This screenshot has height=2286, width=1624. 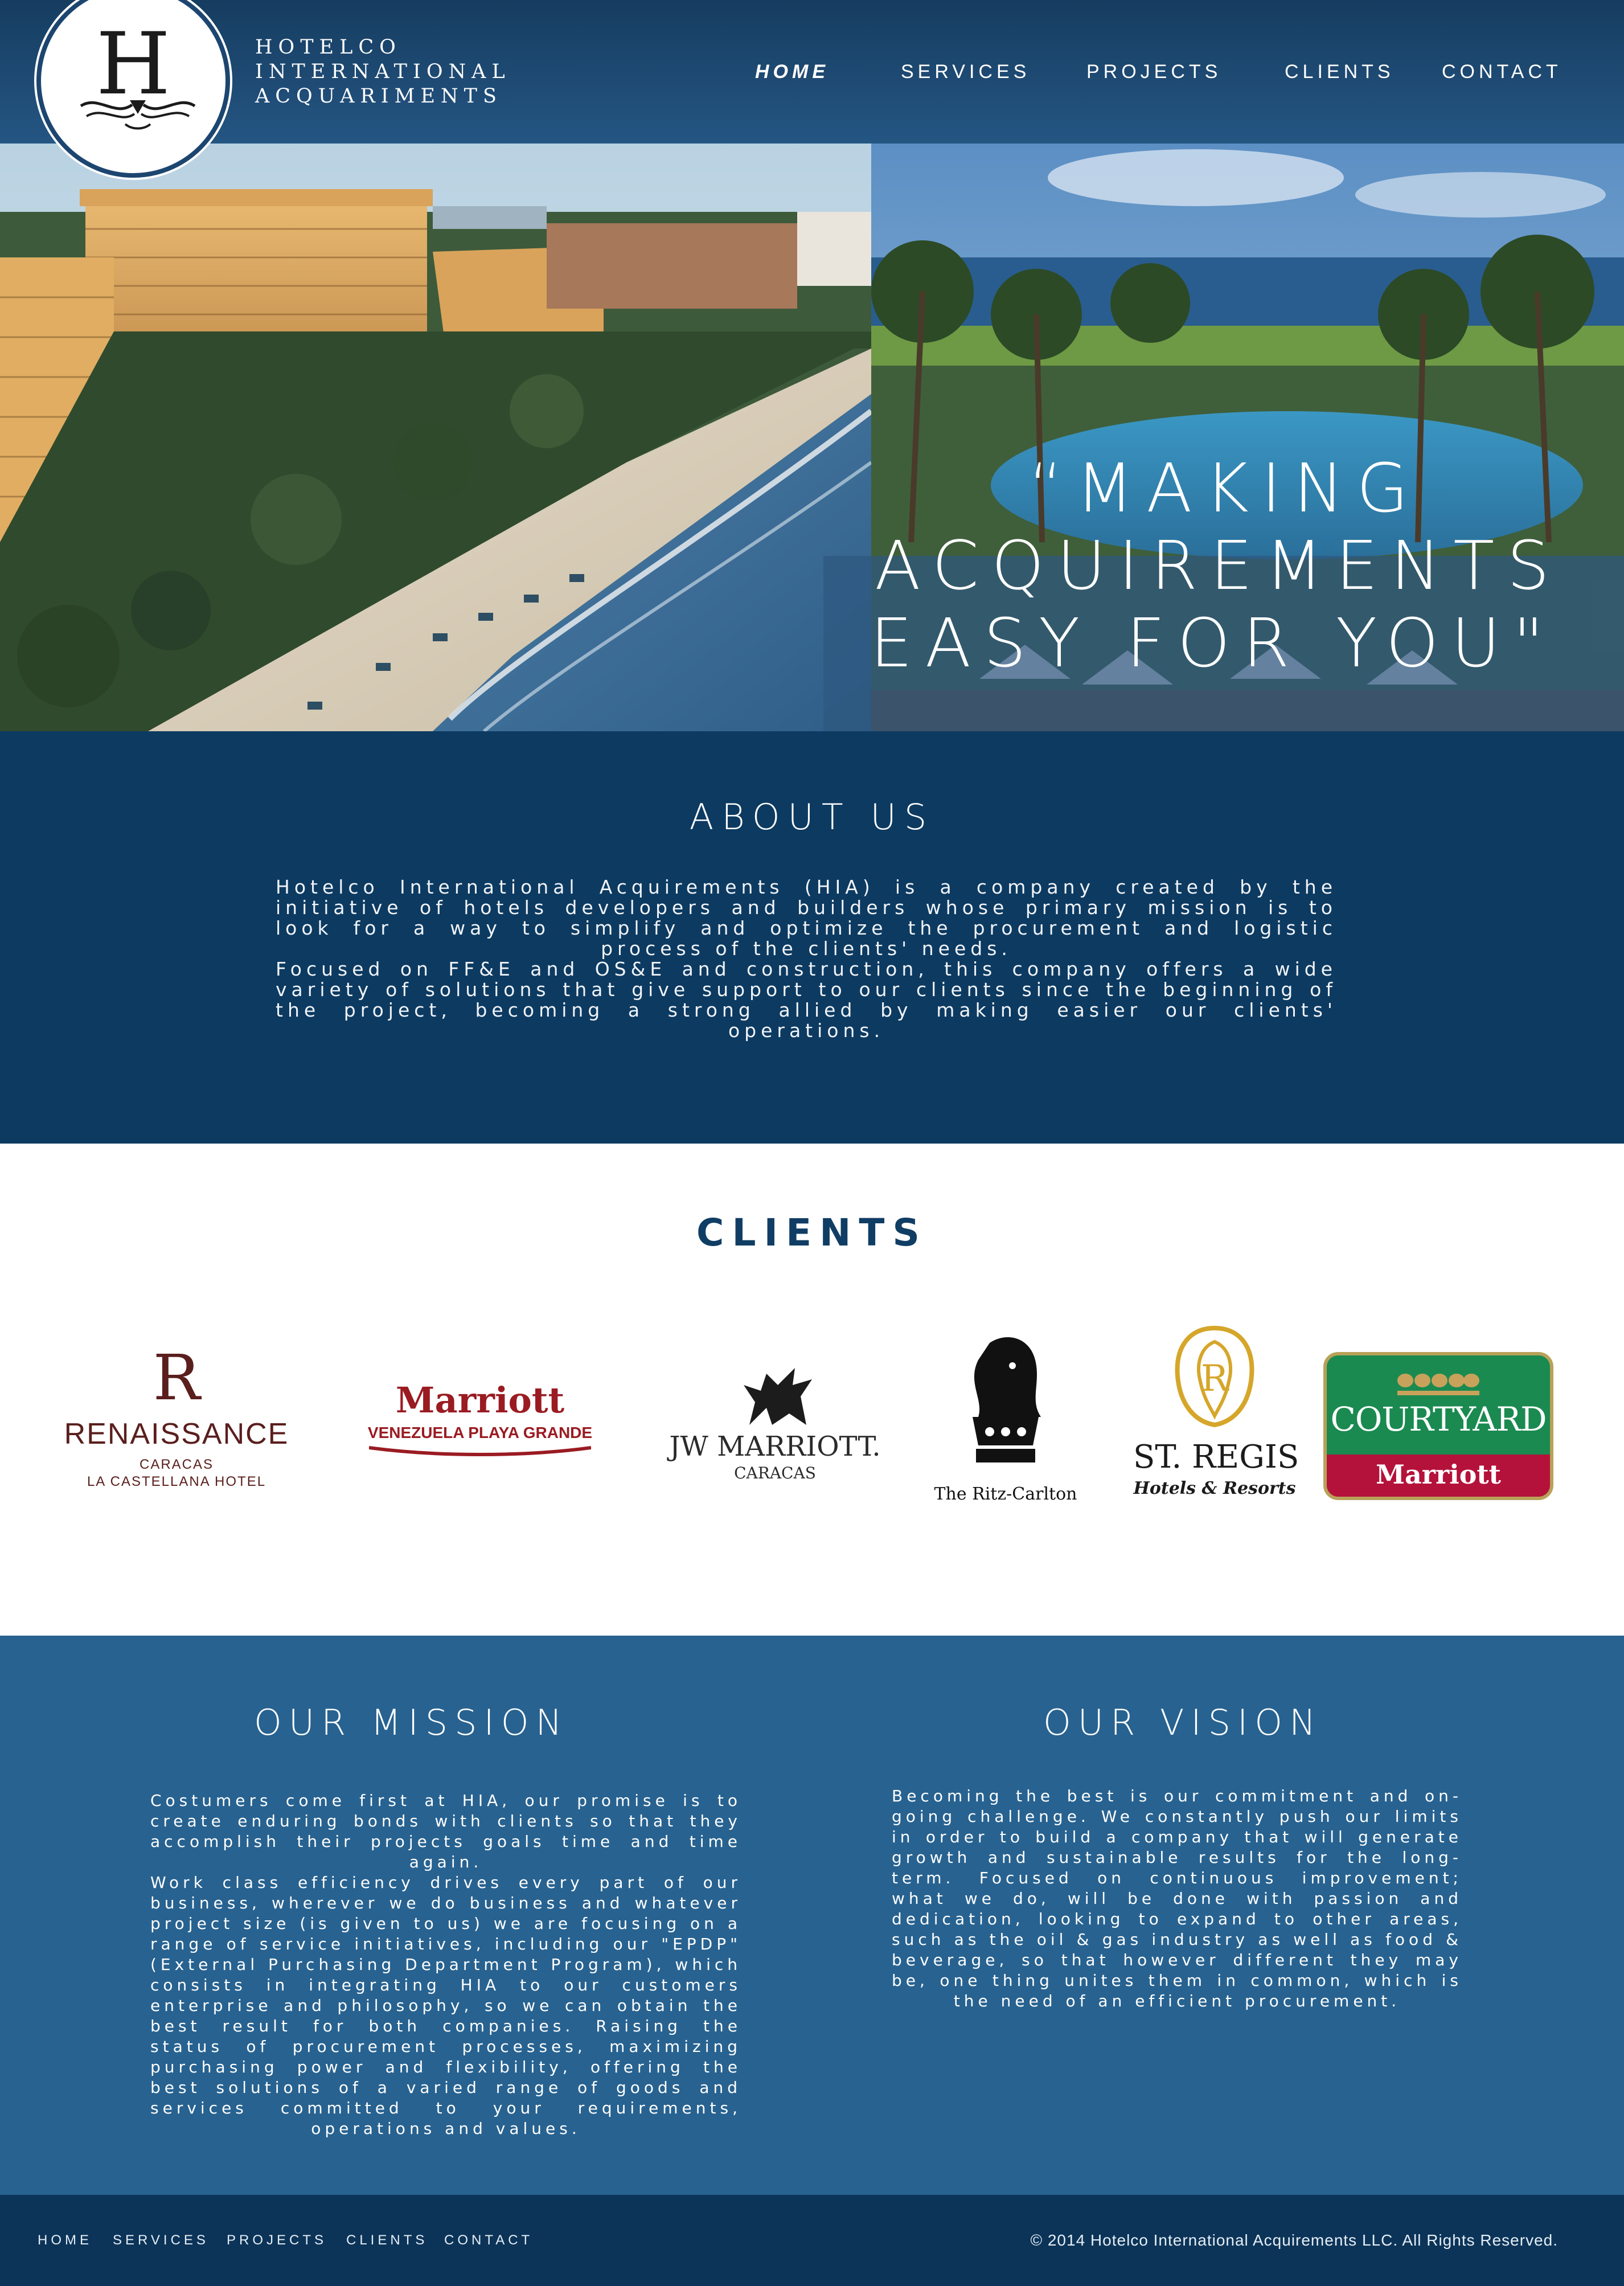 What do you see at coordinates (1007, 1399) in the screenshot?
I see `ritz-lion-crown-icon` at bounding box center [1007, 1399].